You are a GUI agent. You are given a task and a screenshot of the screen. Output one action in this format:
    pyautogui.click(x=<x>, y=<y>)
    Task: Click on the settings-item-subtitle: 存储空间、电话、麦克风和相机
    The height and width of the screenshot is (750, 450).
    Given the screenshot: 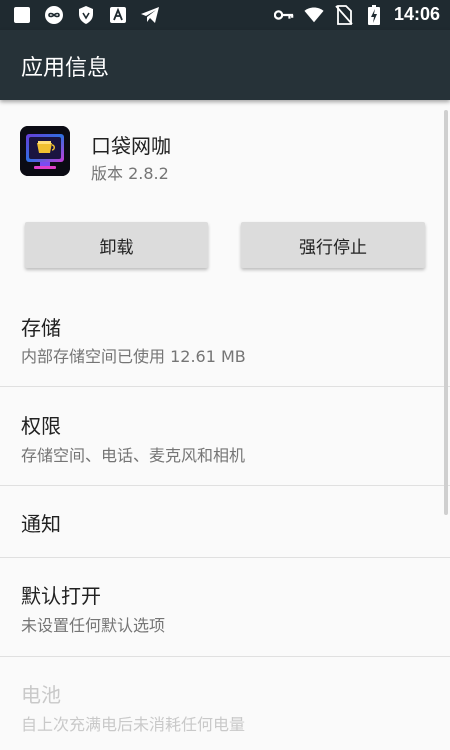 What is the action you would take?
    pyautogui.click(x=133, y=455)
    